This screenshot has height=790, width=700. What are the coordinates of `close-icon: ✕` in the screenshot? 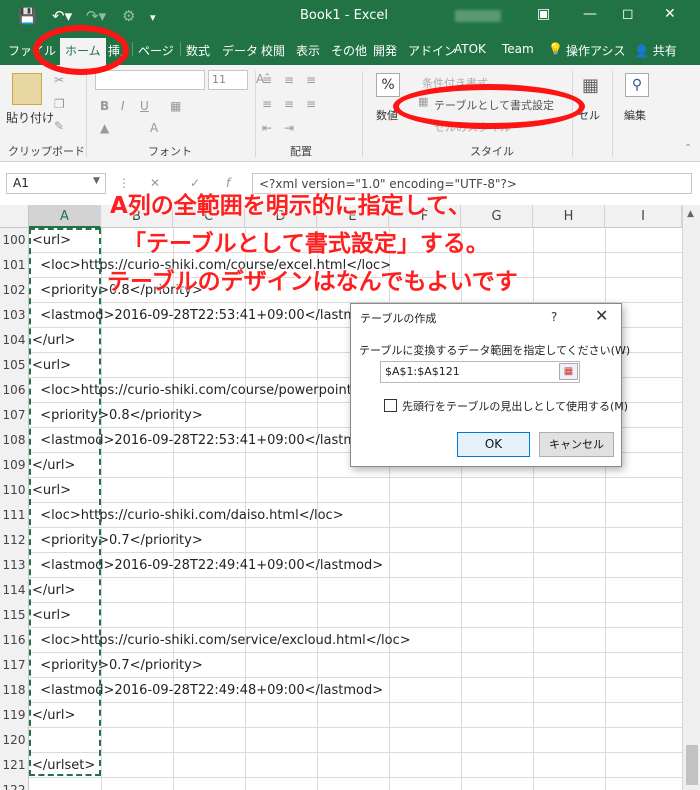 It's located at (670, 14).